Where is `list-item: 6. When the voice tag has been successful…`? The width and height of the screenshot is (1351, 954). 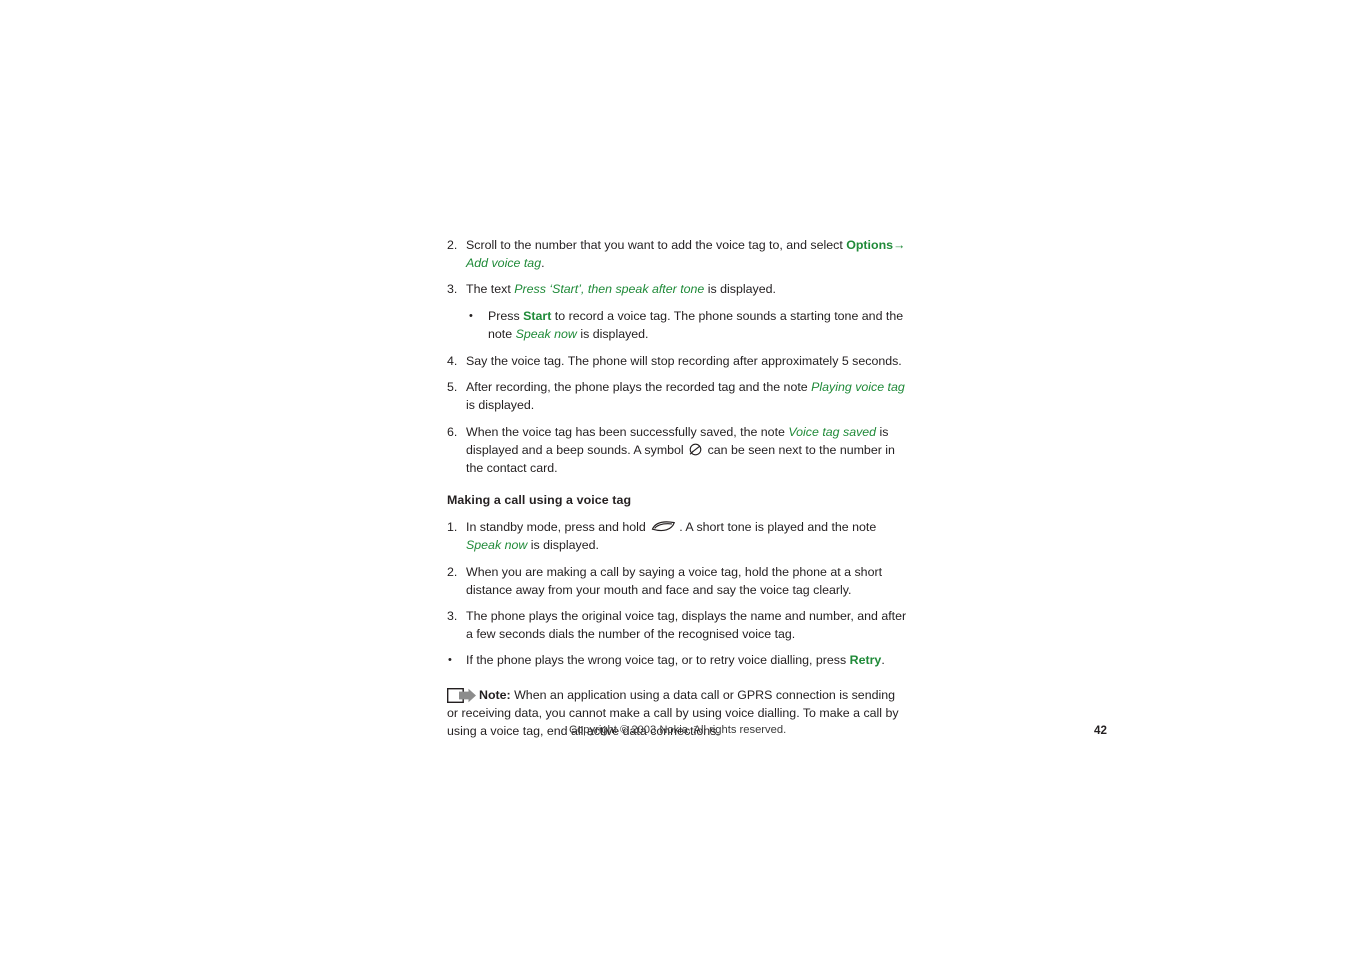 list-item: 6. When the voice tag has been successful… is located at coordinates (678, 450).